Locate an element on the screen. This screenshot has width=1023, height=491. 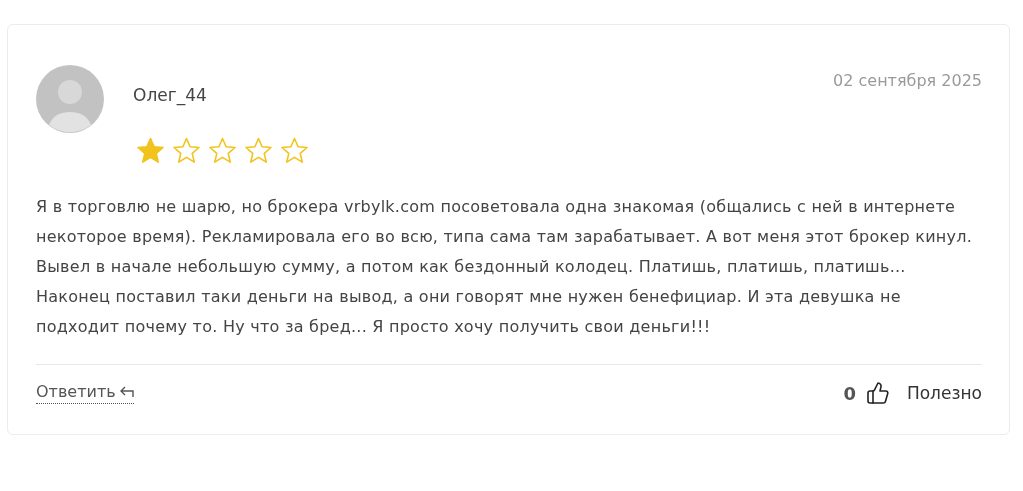
like-count: 0 is located at coordinates (849, 393).